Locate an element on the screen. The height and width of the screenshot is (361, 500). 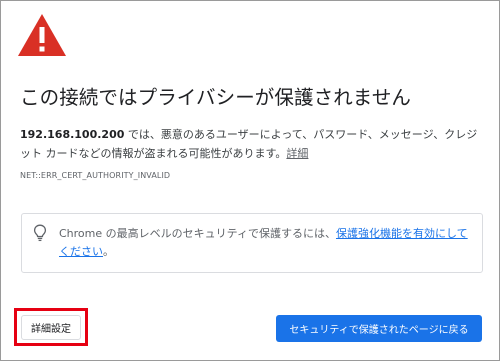
tip-suffix: 。 is located at coordinates (108, 251).